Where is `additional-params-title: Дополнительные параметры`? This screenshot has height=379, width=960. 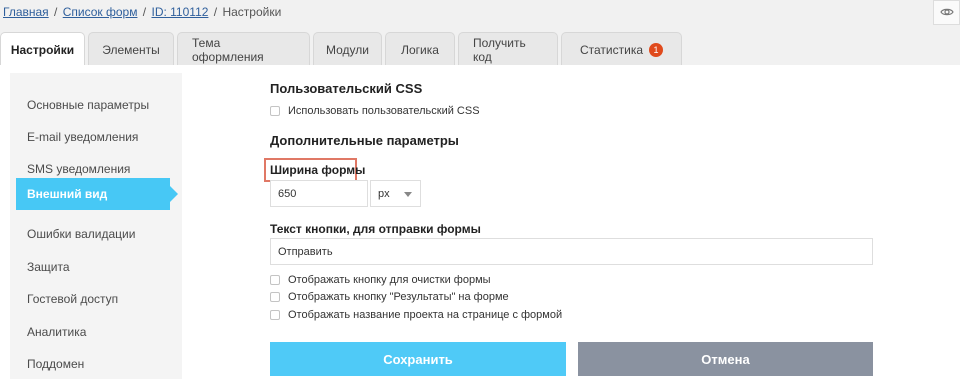
additional-params-title: Дополнительные параметры is located at coordinates (364, 140).